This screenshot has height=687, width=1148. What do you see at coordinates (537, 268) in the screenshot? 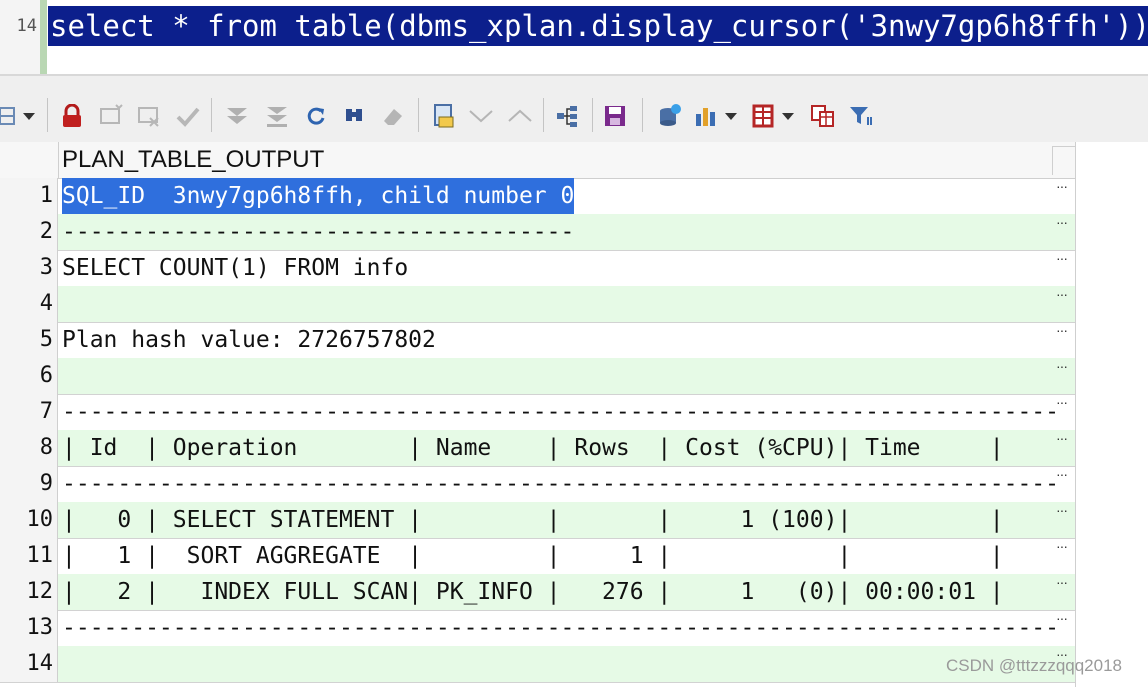
I see `table-row: 3 SELECT COUNT(1) FROM info ···` at bounding box center [537, 268].